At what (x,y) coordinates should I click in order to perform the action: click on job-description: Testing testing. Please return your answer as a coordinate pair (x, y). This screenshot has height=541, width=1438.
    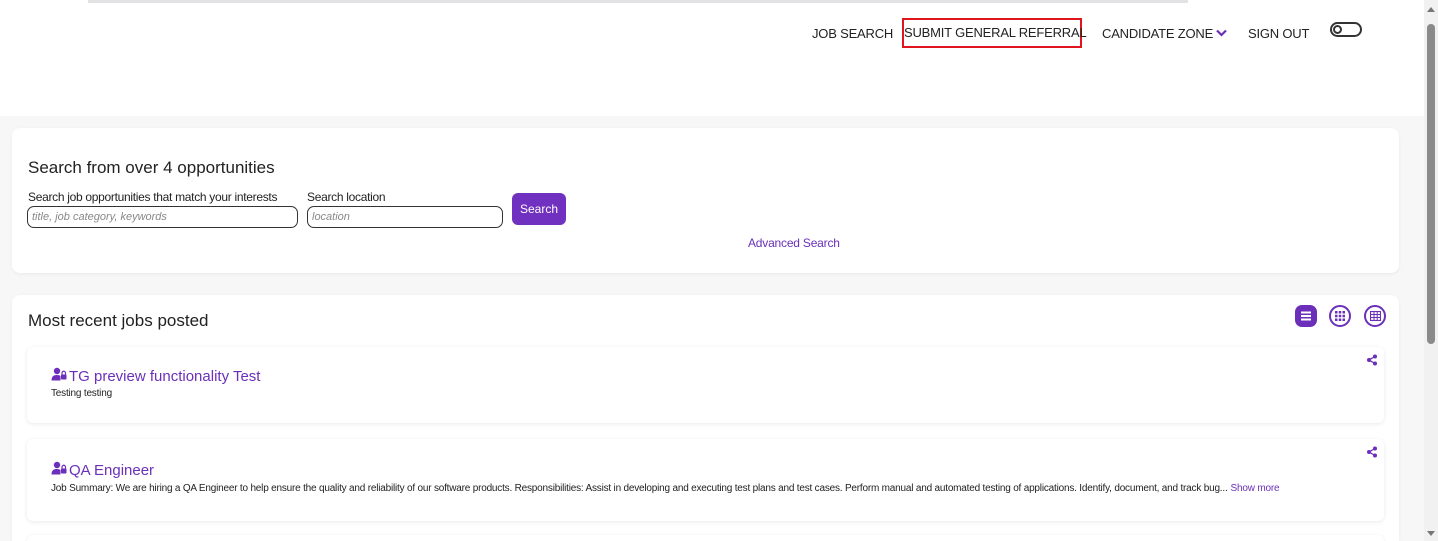
    Looking at the image, I should click on (81, 393).